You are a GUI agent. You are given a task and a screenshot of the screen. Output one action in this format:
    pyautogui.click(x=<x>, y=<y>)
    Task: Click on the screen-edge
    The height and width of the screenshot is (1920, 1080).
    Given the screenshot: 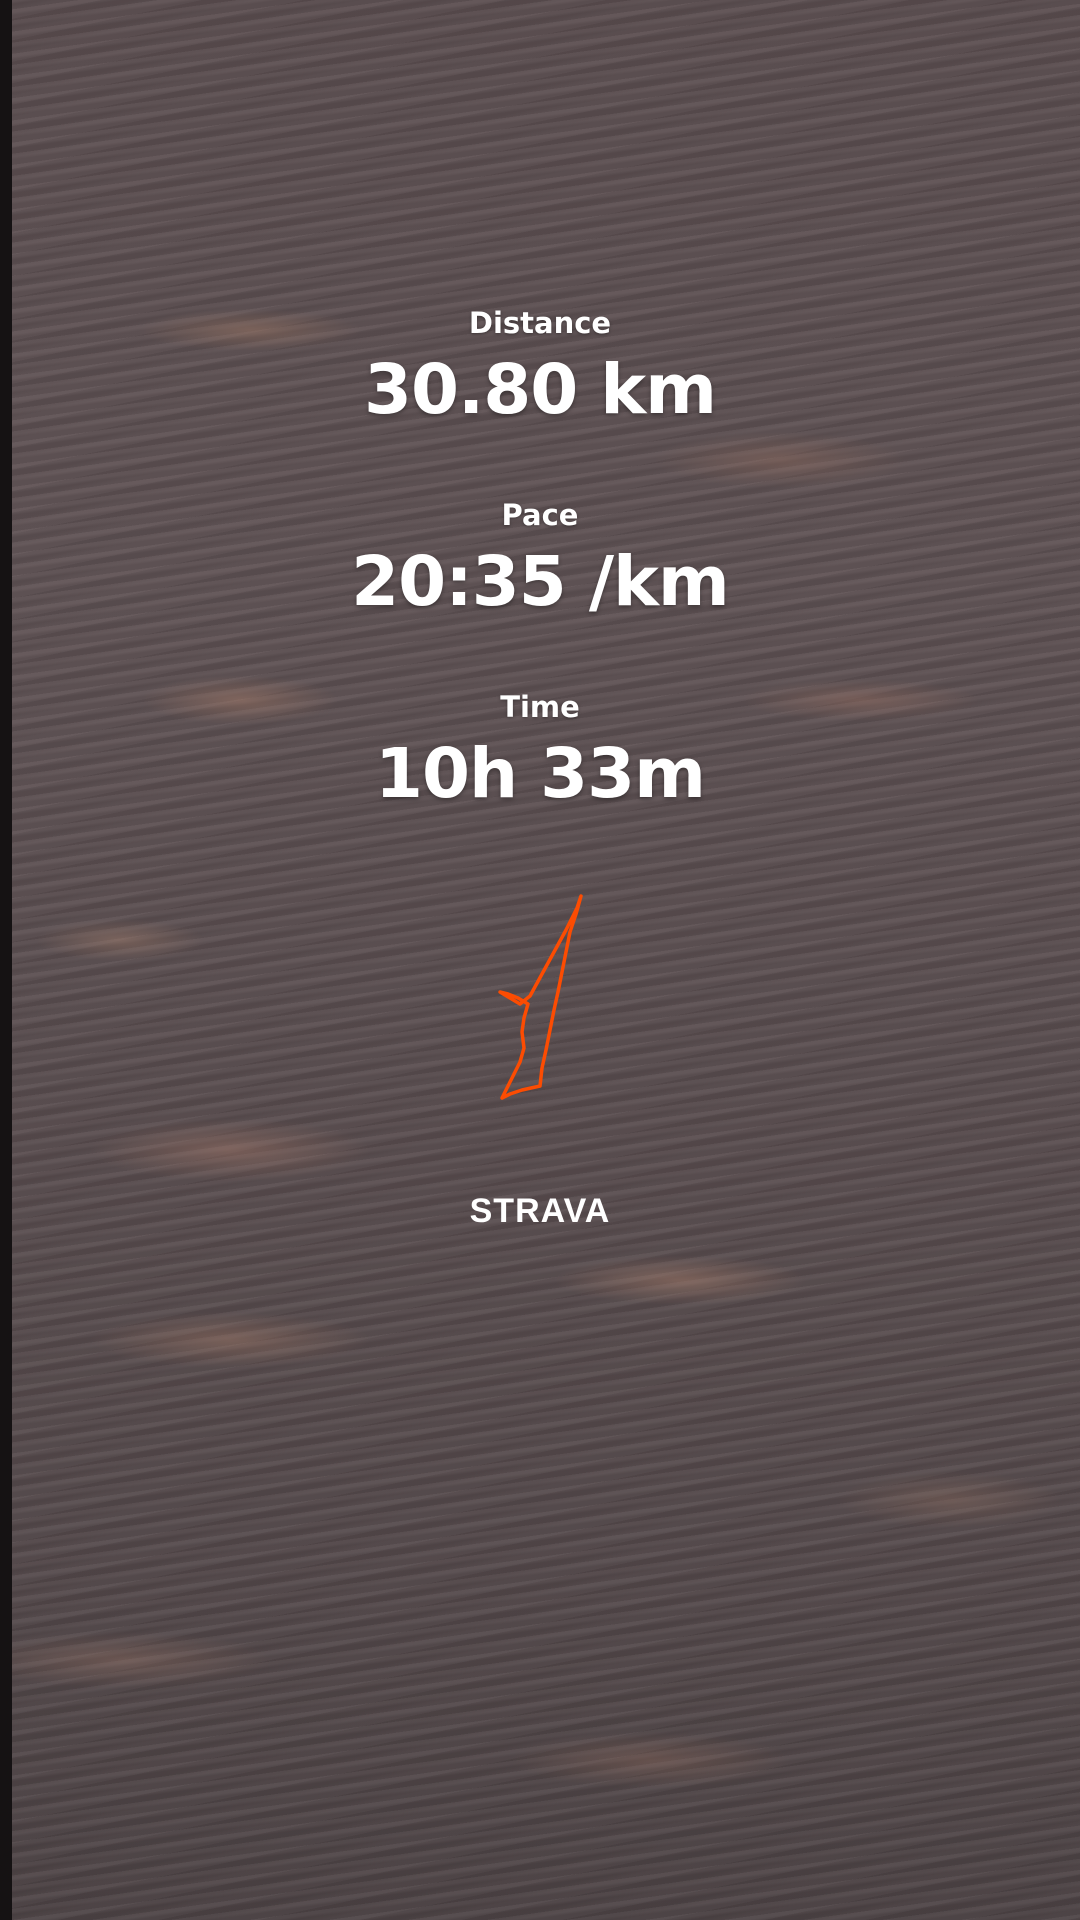 What is the action you would take?
    pyautogui.click(x=6, y=960)
    